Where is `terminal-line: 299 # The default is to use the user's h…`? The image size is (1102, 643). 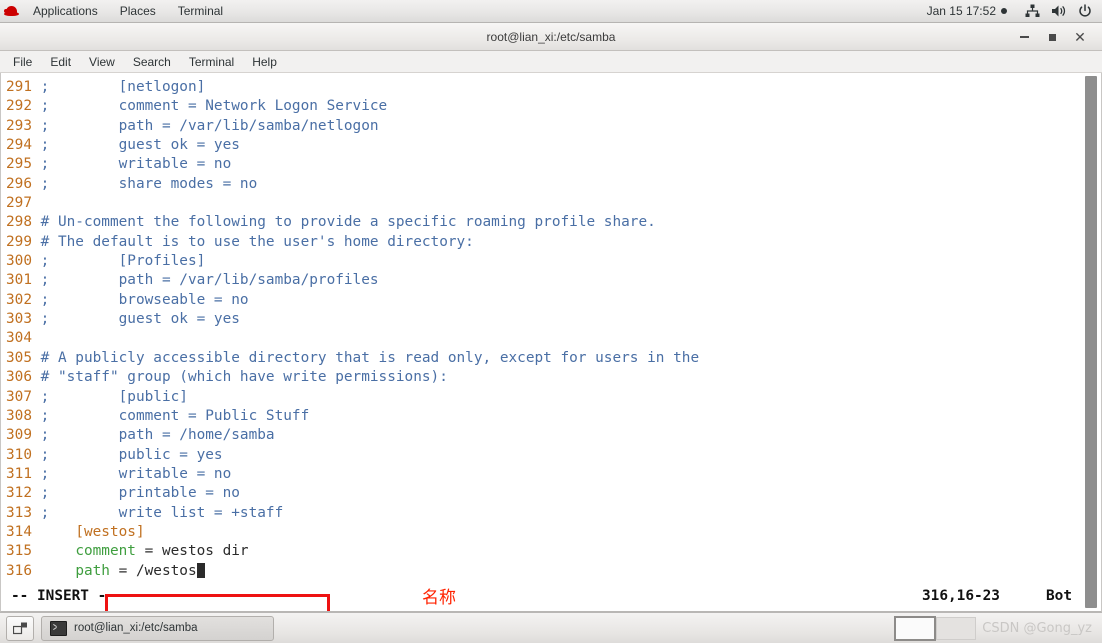
terminal-line: 299 # The default is to use the user's h… is located at coordinates (542, 242).